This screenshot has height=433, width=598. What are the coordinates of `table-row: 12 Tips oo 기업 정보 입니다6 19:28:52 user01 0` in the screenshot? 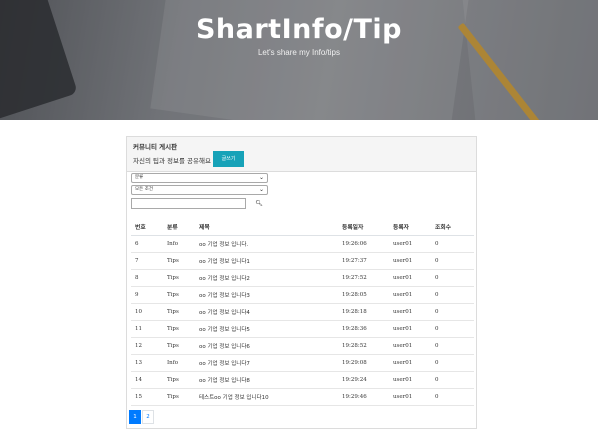 It's located at (302, 346).